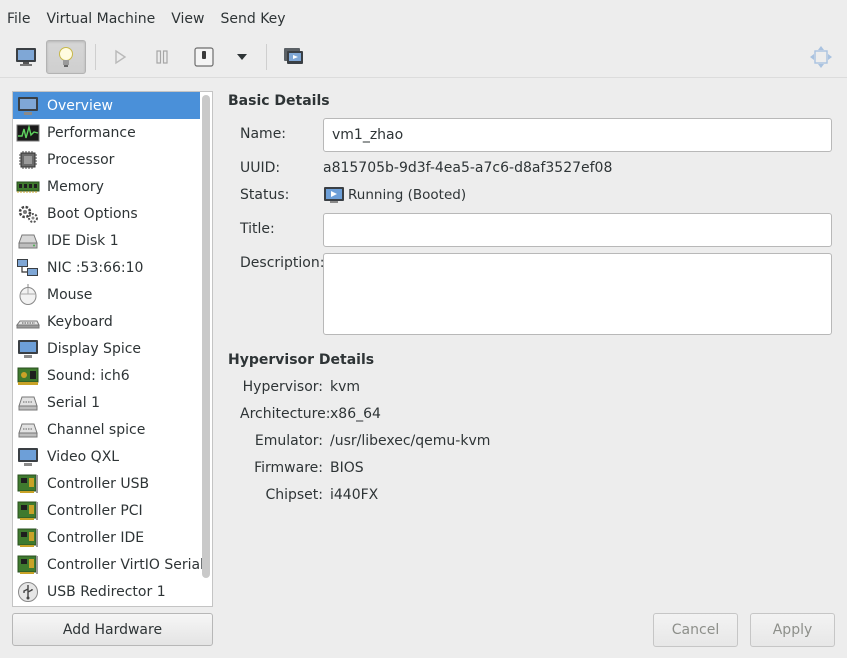 This screenshot has width=847, height=658. Describe the element at coordinates (28, 106) in the screenshot. I see `monitor-icon` at that location.